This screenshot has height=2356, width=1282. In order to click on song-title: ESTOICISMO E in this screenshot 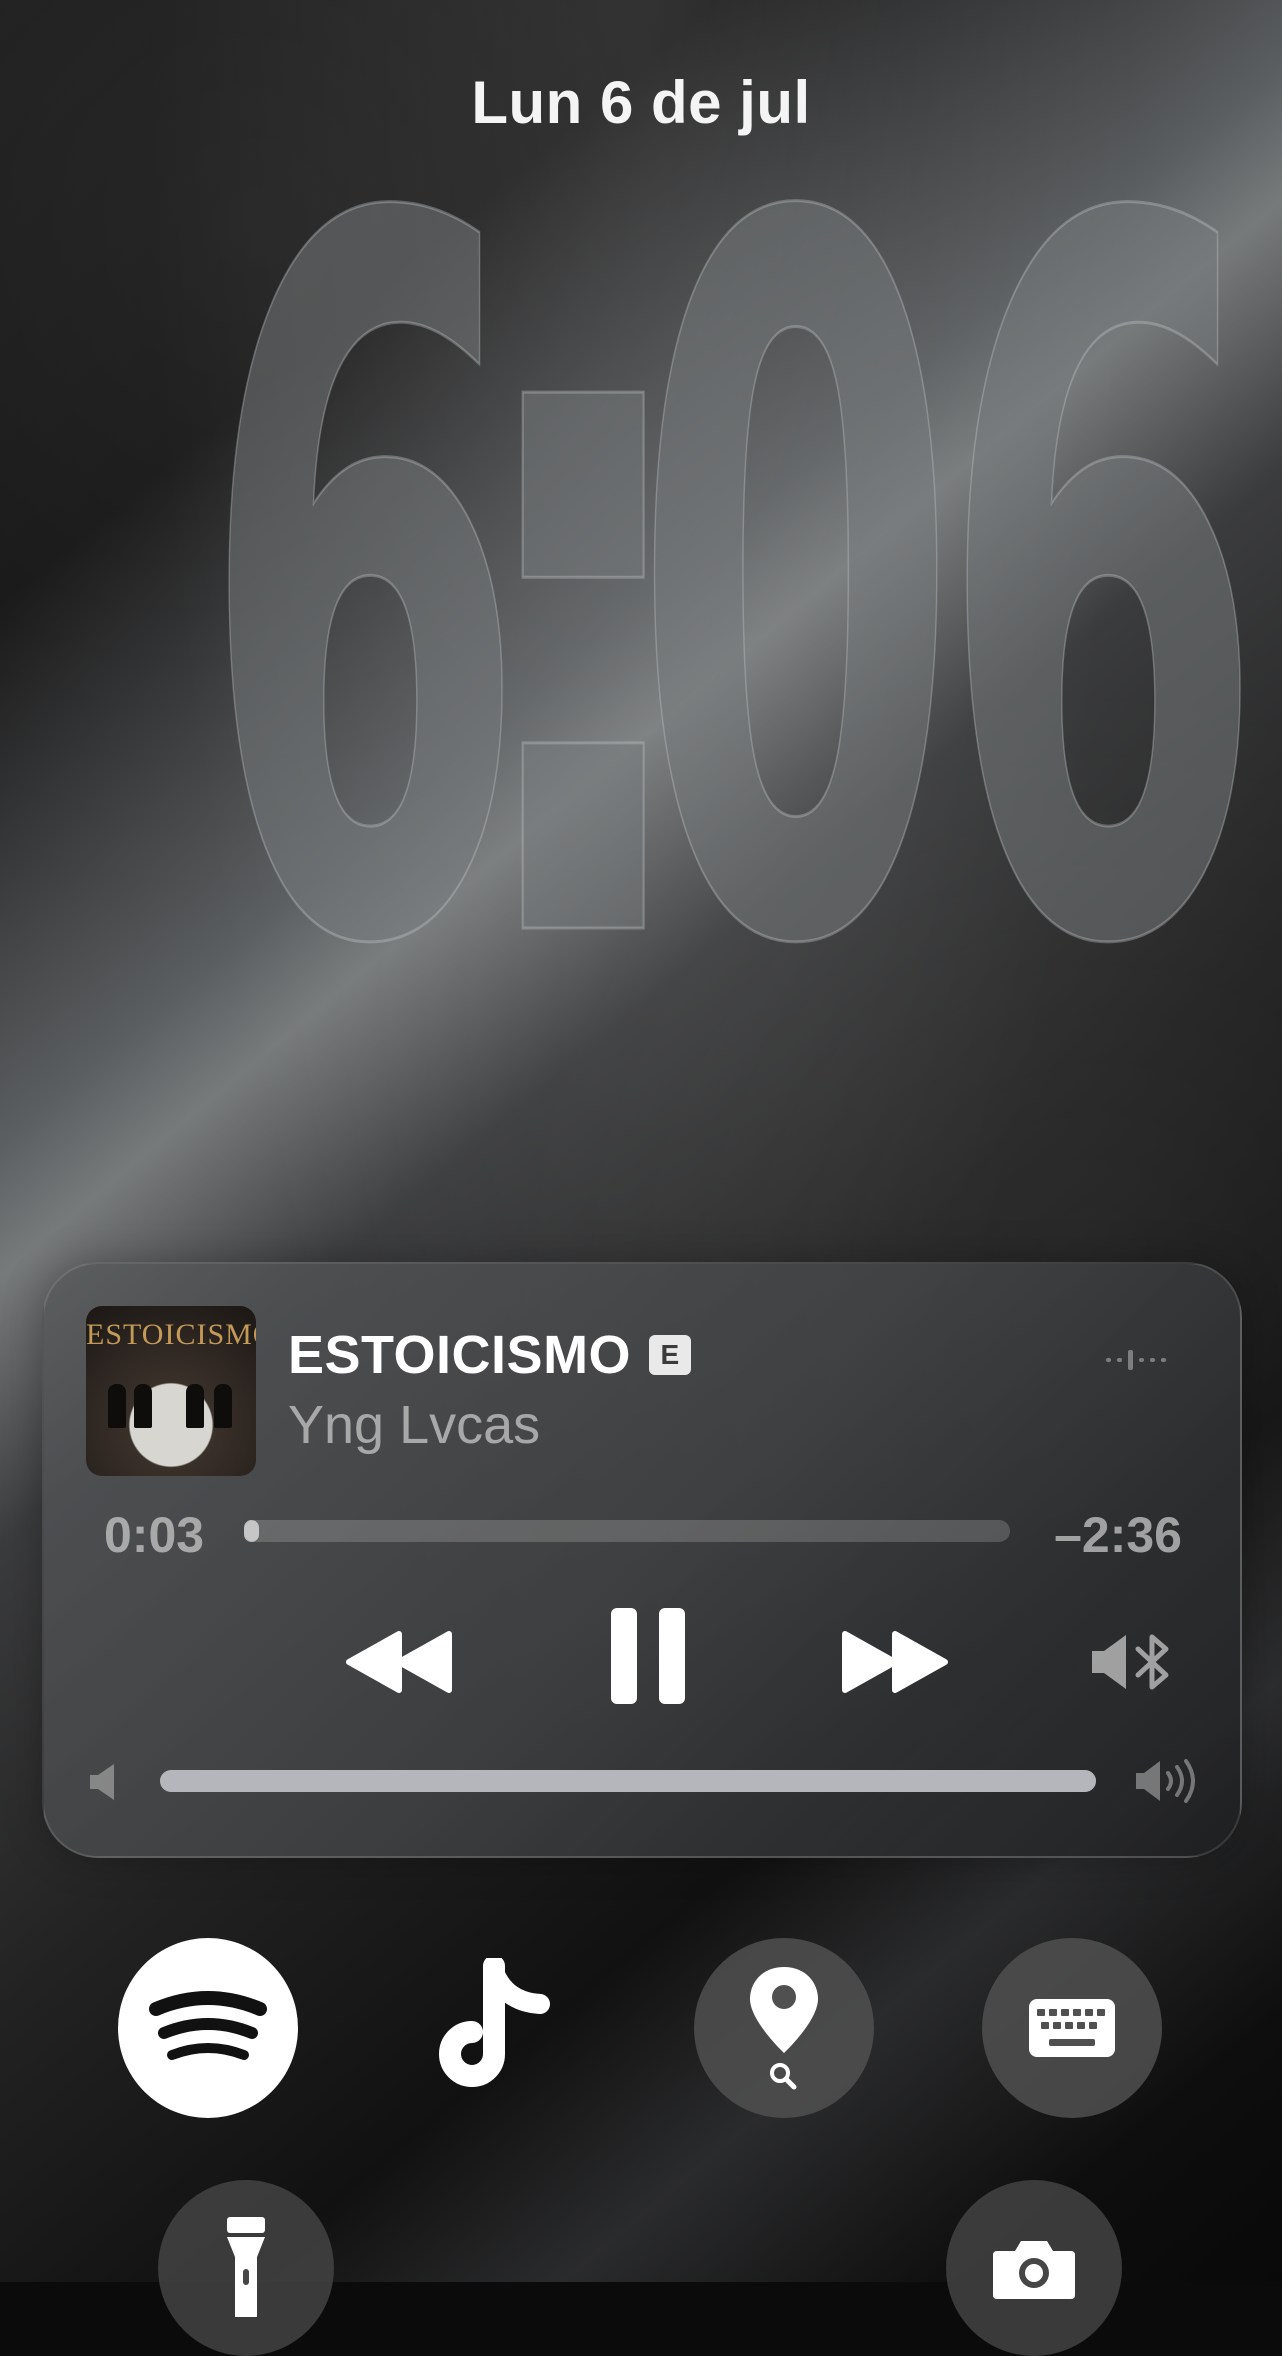, I will do `click(490, 1355)`.